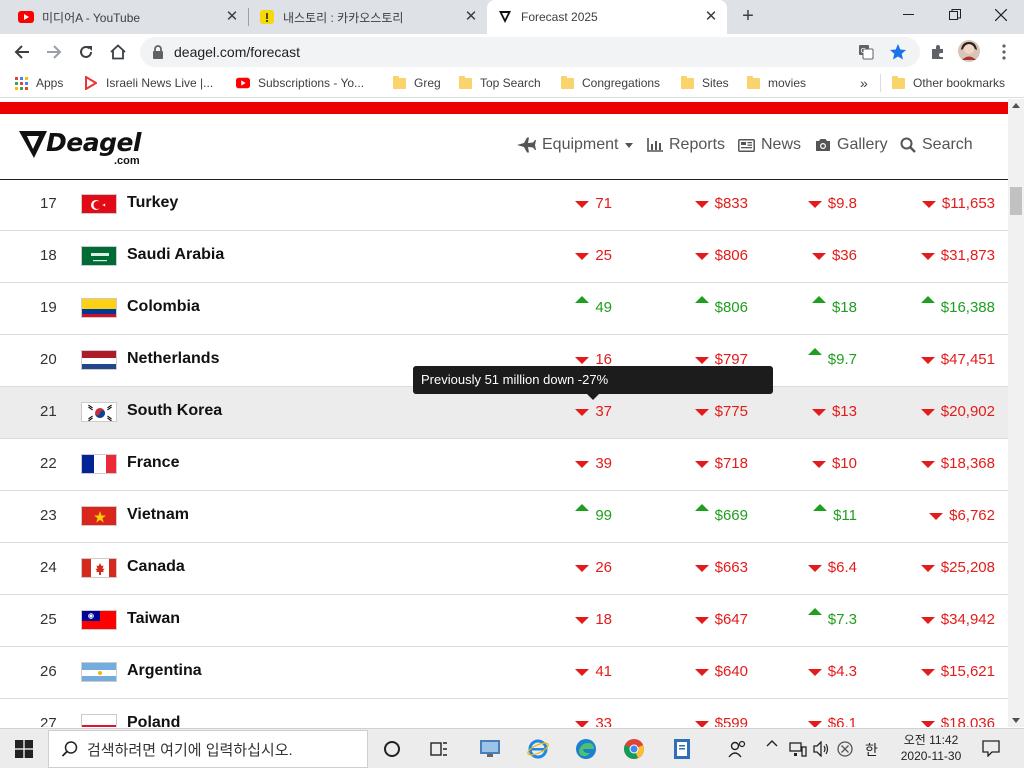 The width and height of the screenshot is (1024, 768). I want to click on forecast-value: 26, so click(593, 567).